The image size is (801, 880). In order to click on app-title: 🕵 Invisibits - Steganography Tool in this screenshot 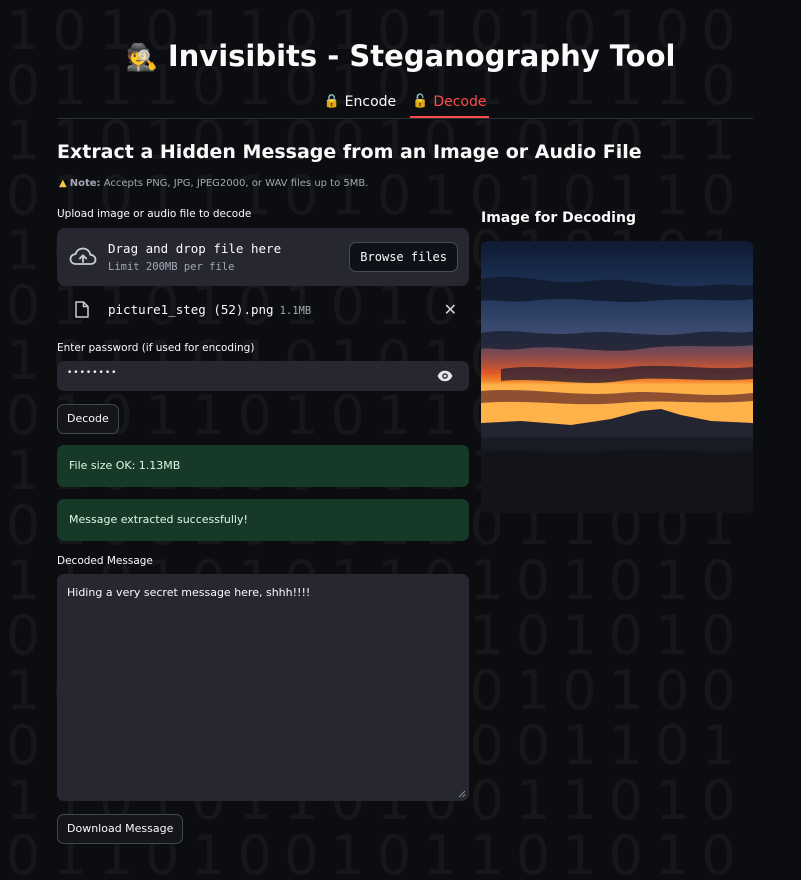, I will do `click(400, 57)`.